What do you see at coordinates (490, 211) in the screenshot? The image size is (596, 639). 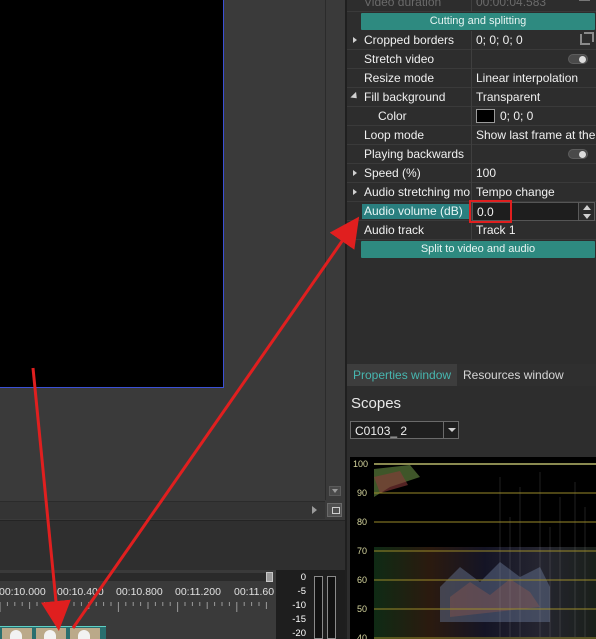 I see `highlight-annotation-box` at bounding box center [490, 211].